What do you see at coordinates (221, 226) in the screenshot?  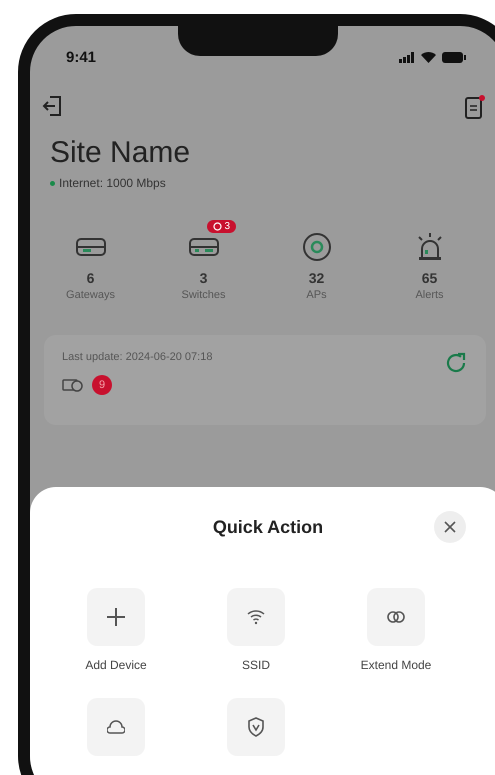 I see `count-badge: 3` at bounding box center [221, 226].